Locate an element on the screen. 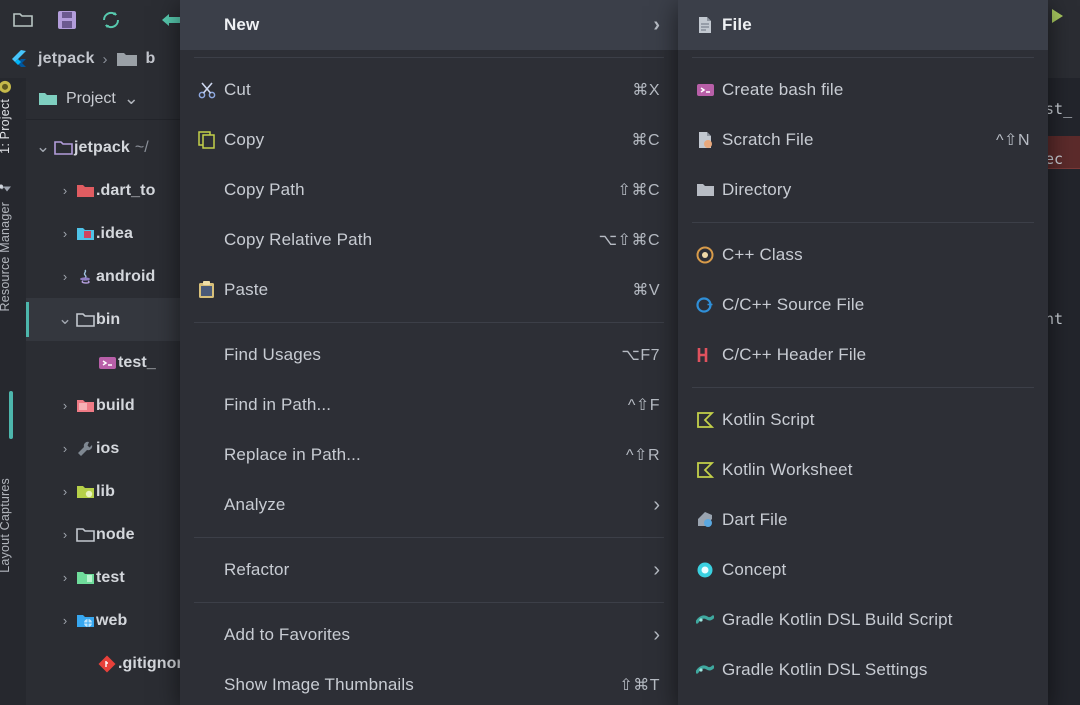  menu-item-concept: Concept is located at coordinates (863, 570).